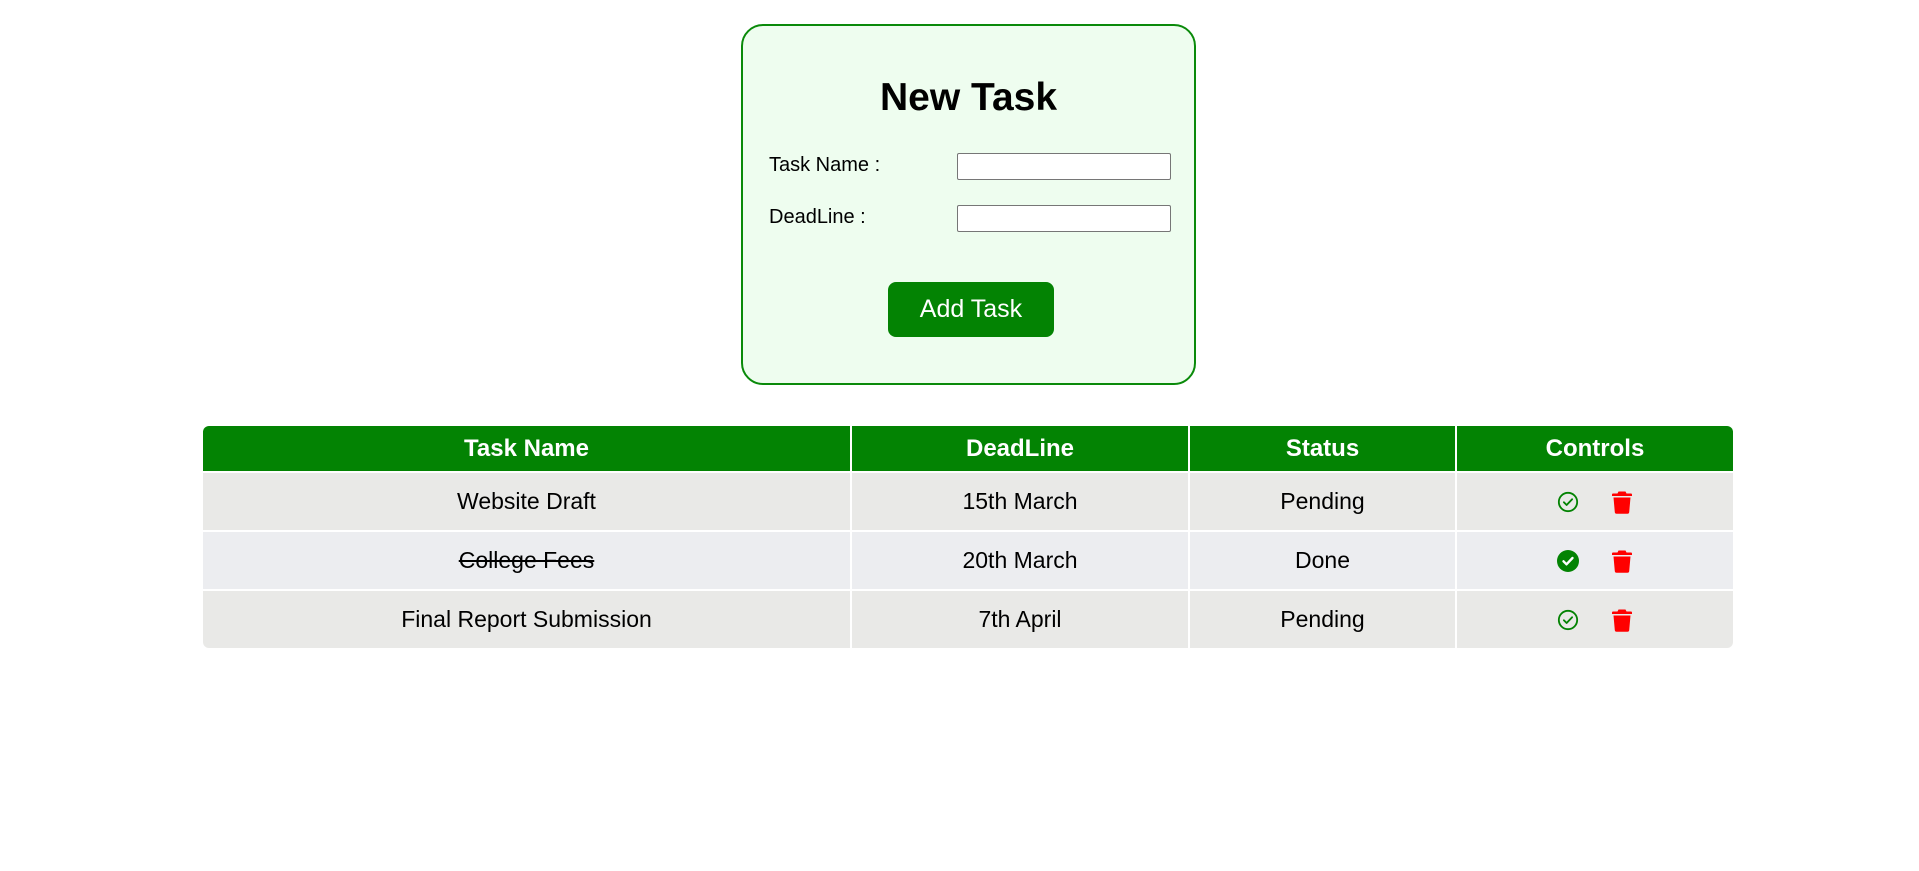 Image resolution: width=1919 pixels, height=871 pixels. I want to click on table-row: College Fees 20th March Done, so click(968, 560).